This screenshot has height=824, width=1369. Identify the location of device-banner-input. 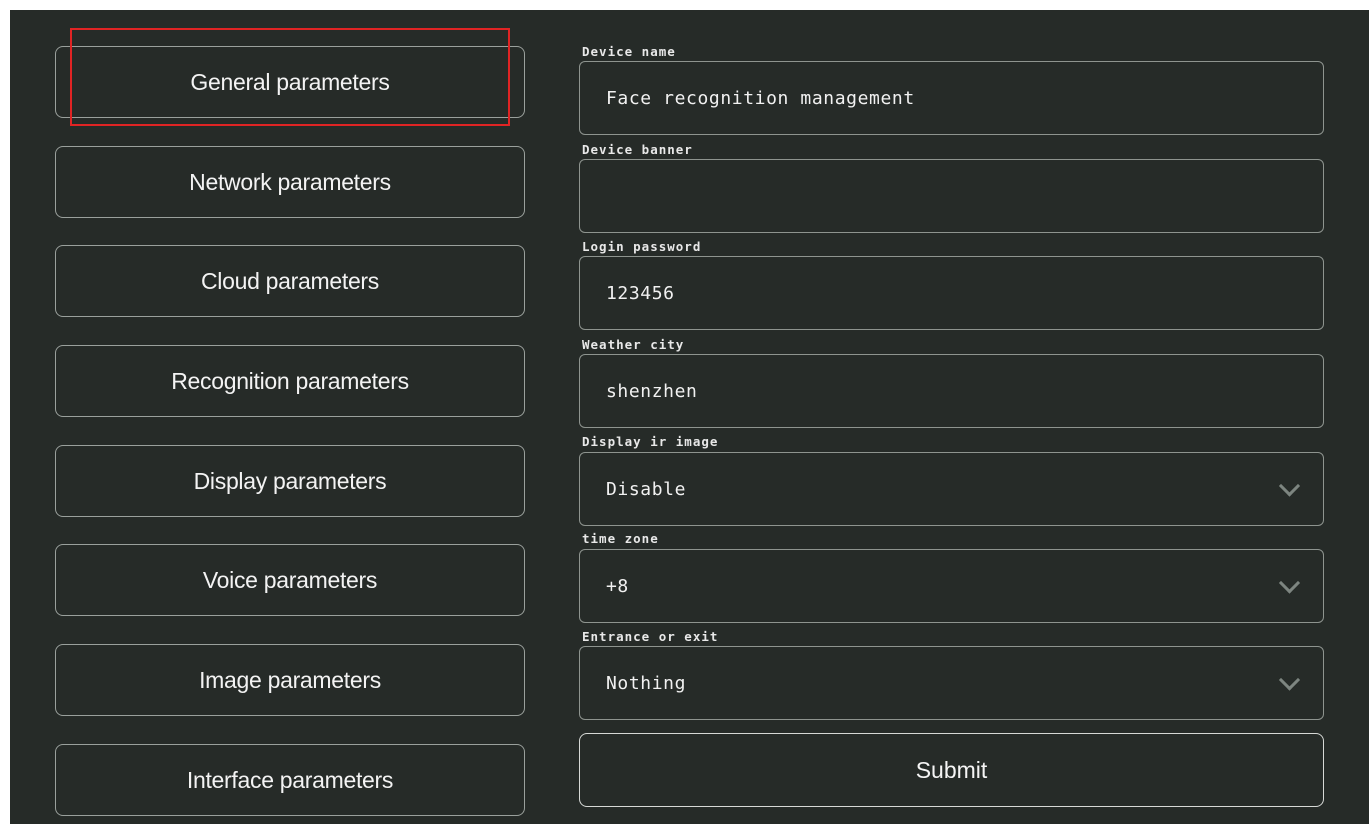
(951, 196).